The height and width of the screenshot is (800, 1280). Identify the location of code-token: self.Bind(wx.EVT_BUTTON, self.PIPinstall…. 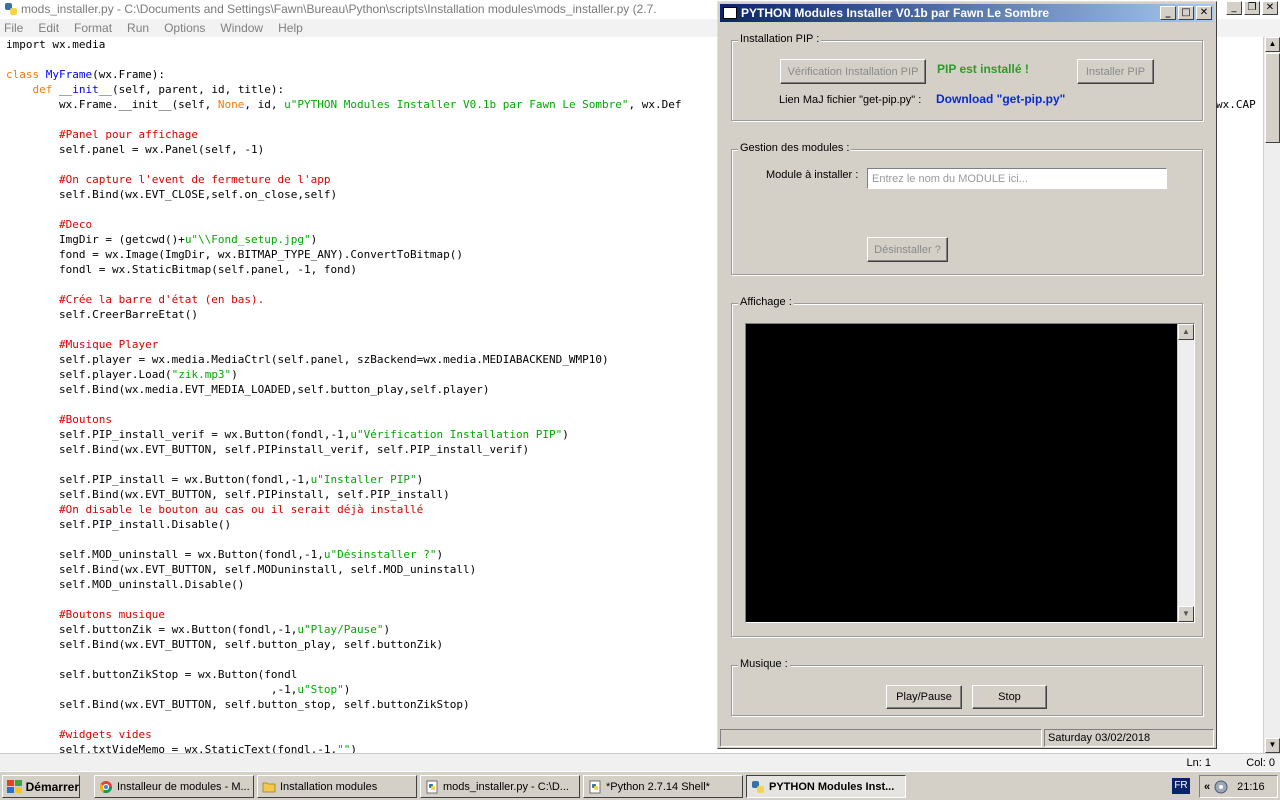
(228, 494).